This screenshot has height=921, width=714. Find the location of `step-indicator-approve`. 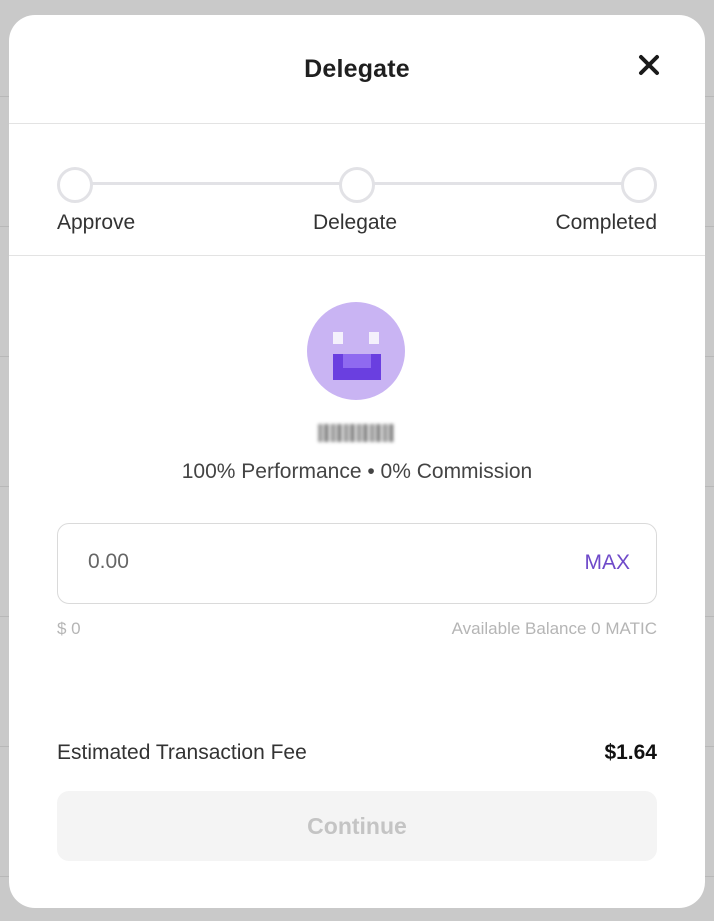

step-indicator-approve is located at coordinates (75, 185).